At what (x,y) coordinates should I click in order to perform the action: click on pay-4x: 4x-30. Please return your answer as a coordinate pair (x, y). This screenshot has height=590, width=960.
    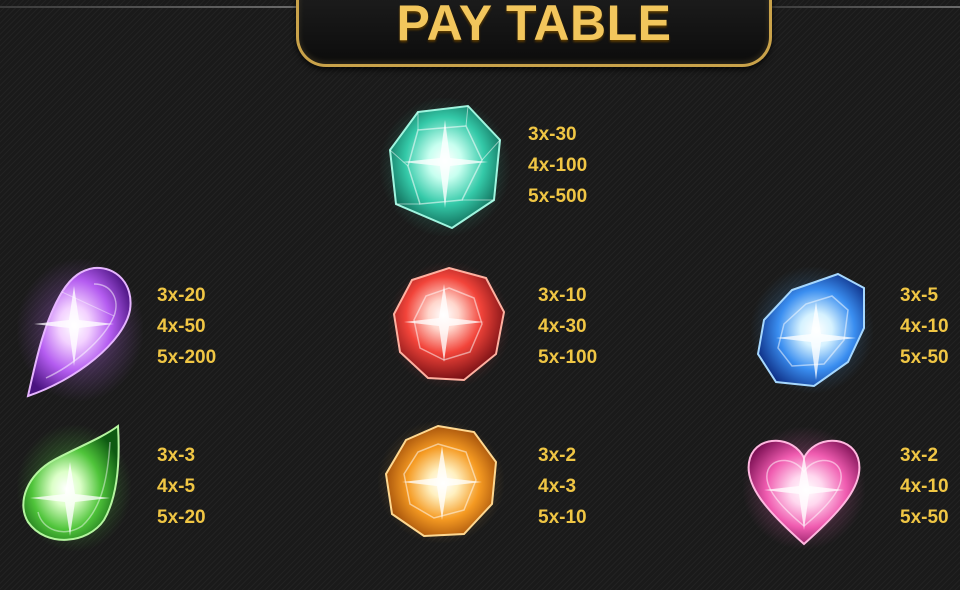
    Looking at the image, I should click on (562, 326).